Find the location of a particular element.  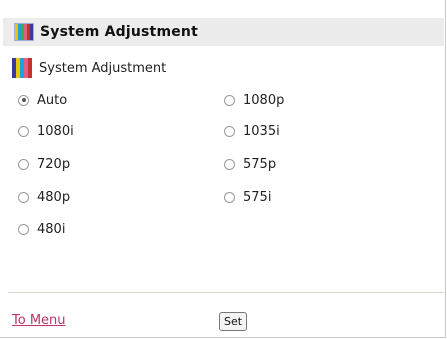

format-option-label: Auto is located at coordinates (52, 100).